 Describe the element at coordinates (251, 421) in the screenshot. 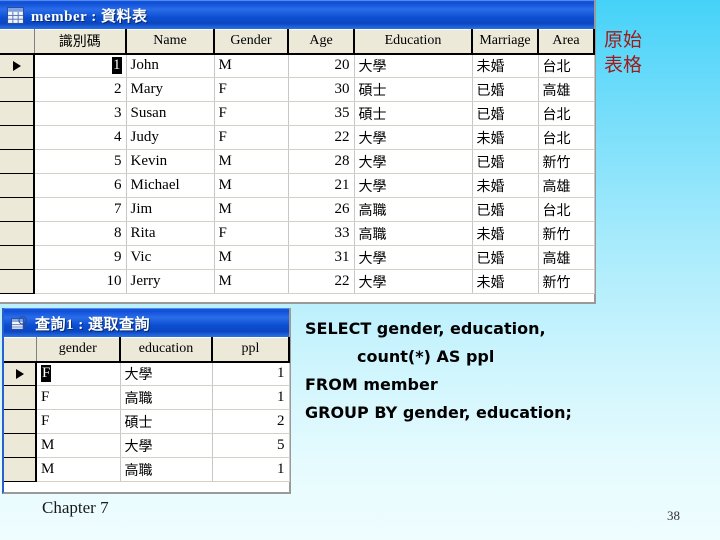

I see `cell-ppl: 2` at that location.